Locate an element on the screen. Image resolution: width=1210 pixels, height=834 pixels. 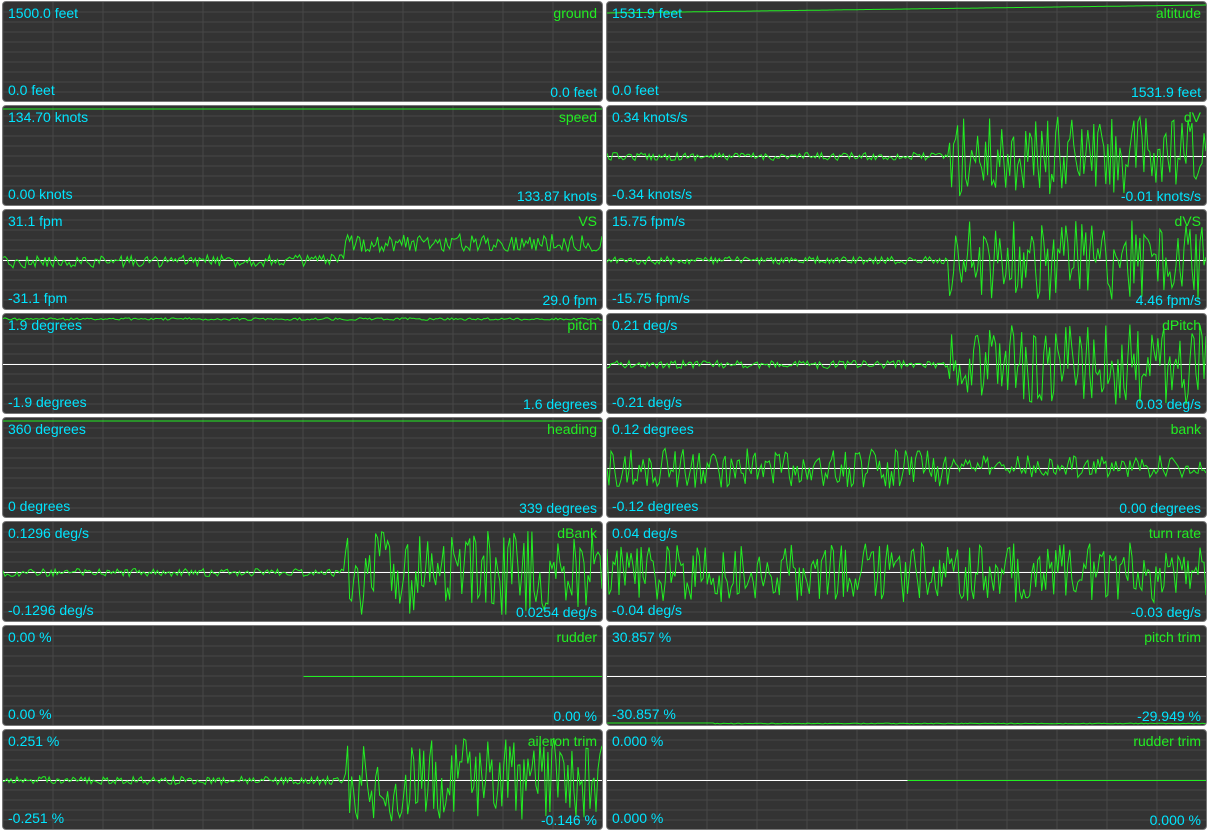
panel-title: dVS is located at coordinates (1187, 221).